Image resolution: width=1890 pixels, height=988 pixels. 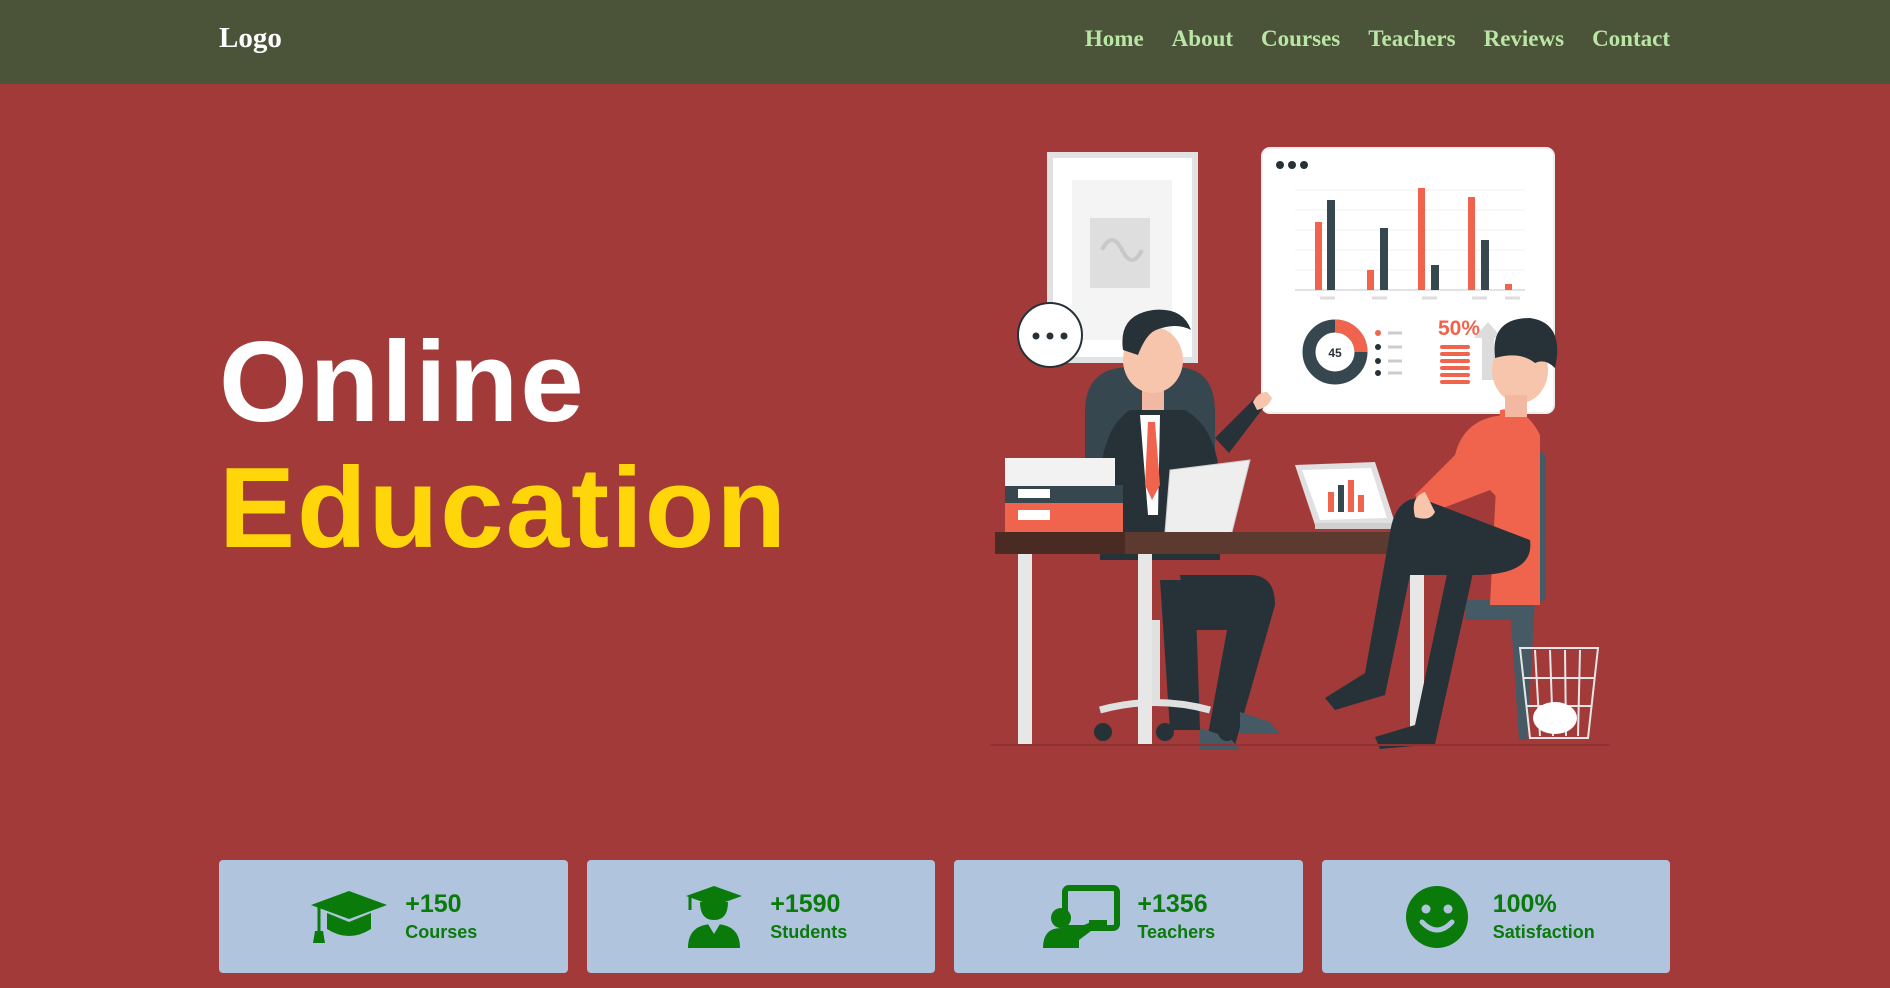 What do you see at coordinates (1176, 931) in the screenshot?
I see `stat-label: Teachers` at bounding box center [1176, 931].